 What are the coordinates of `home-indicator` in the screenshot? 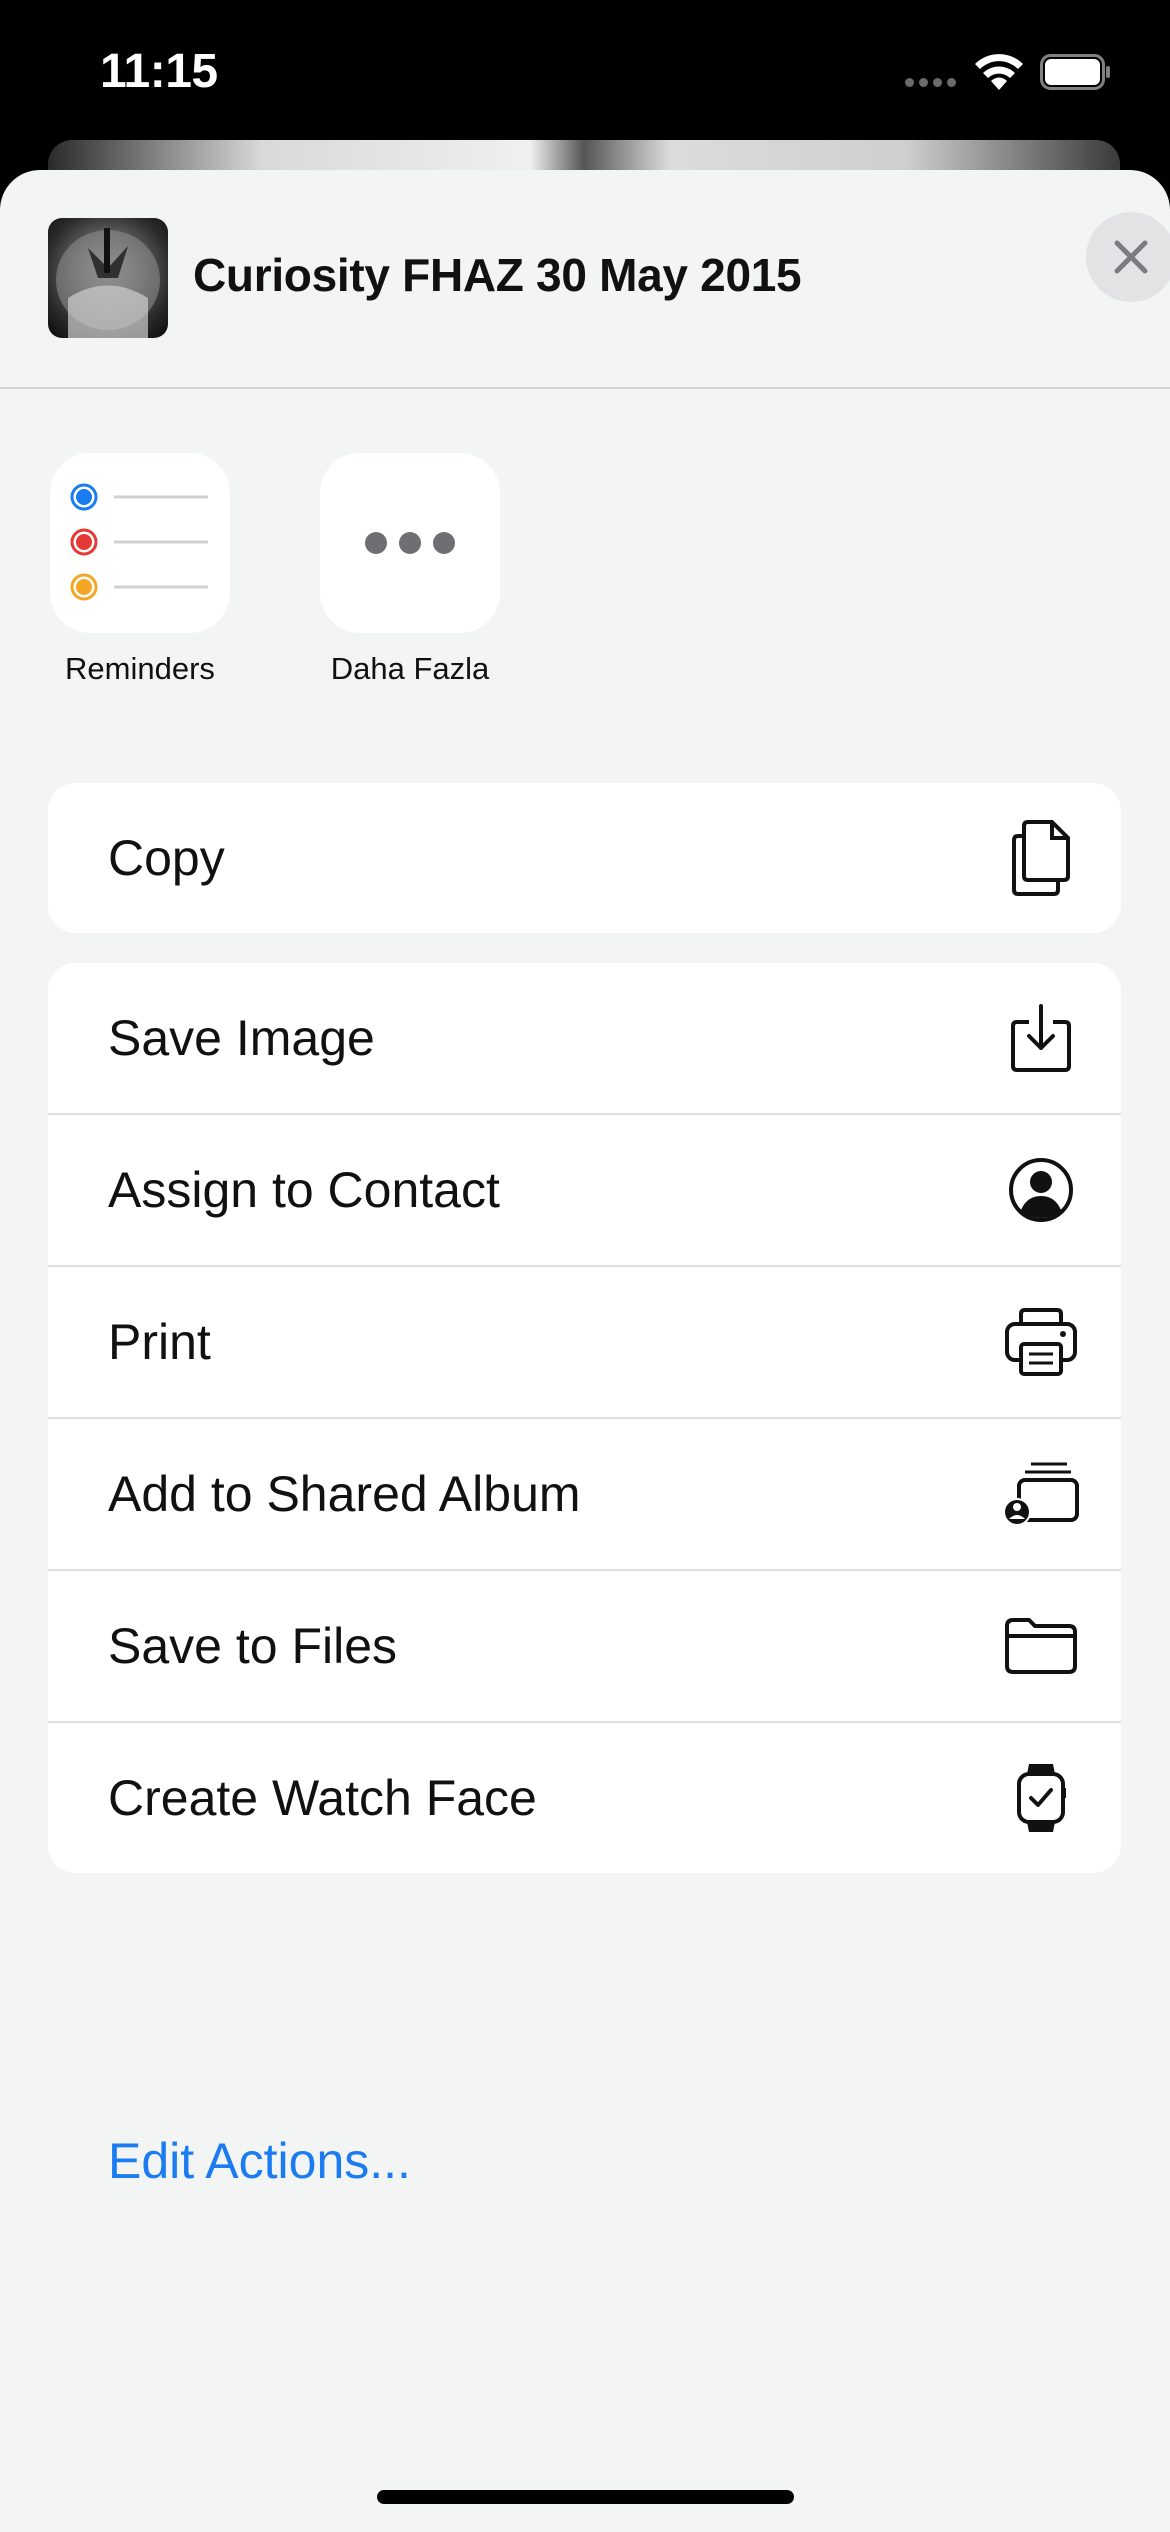 It's located at (585, 2497).